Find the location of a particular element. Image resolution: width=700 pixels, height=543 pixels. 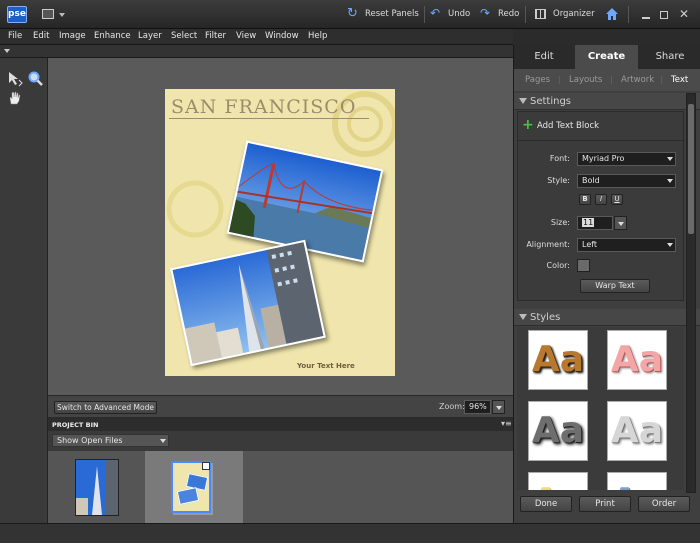

close-button: ✕ is located at coordinates (684, 14).